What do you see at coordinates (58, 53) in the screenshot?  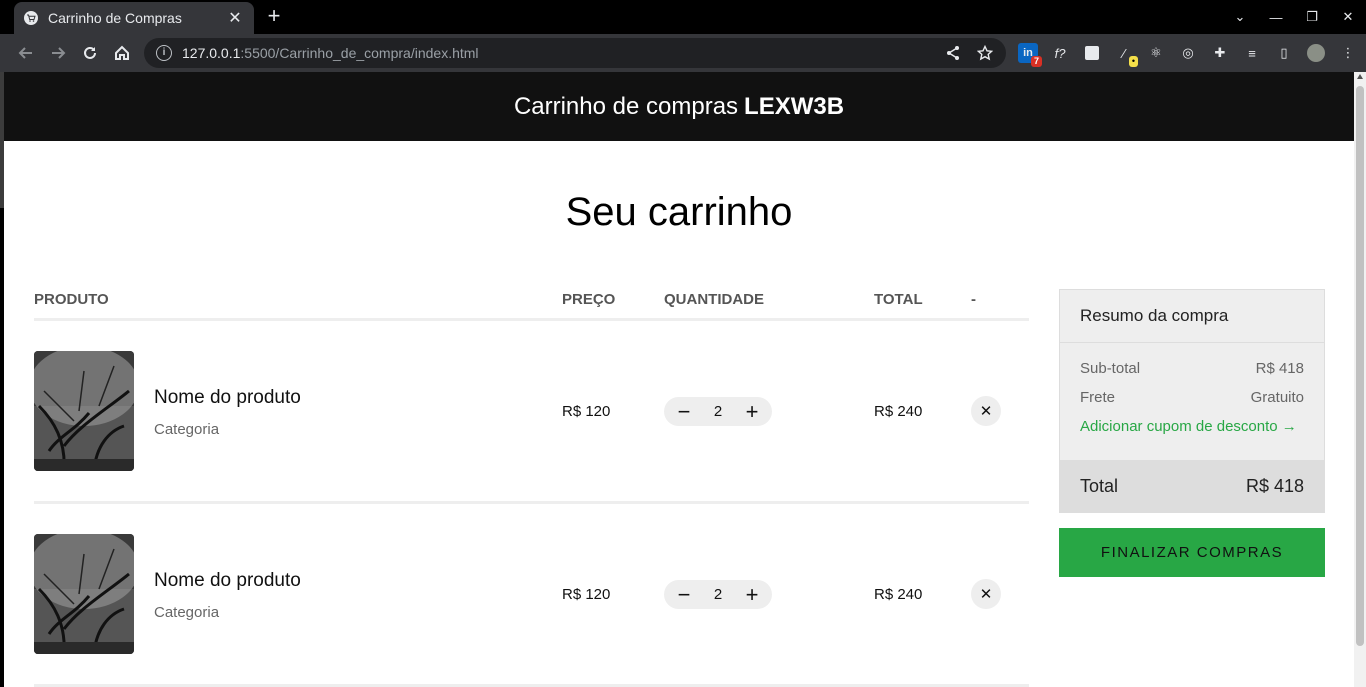 I see `forward-icon` at bounding box center [58, 53].